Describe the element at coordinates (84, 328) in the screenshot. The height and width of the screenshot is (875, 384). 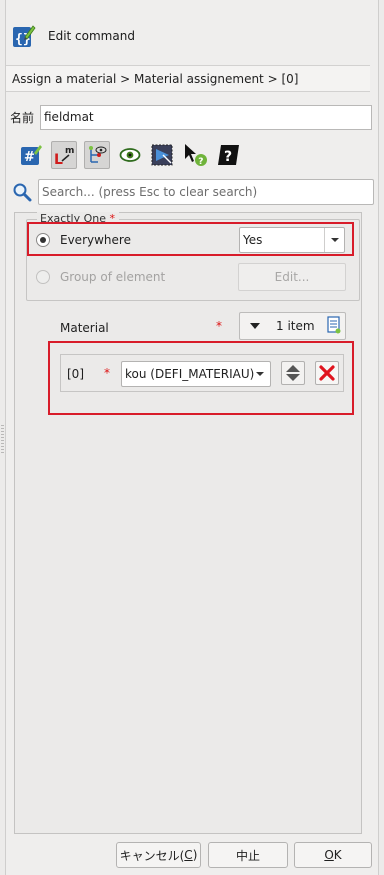
I see `material-label: Material` at that location.